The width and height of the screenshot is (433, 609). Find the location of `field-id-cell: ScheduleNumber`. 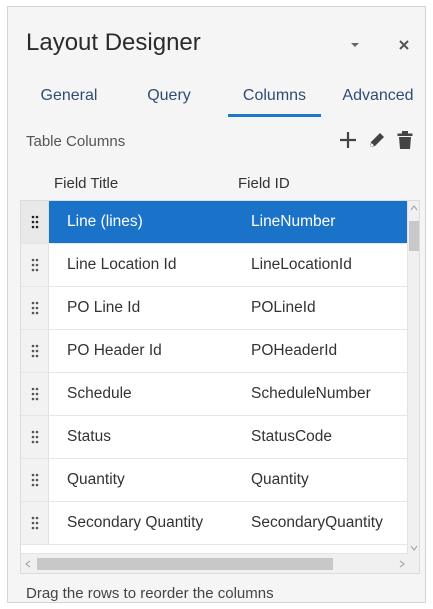

field-id-cell: ScheduleNumber is located at coordinates (311, 393).